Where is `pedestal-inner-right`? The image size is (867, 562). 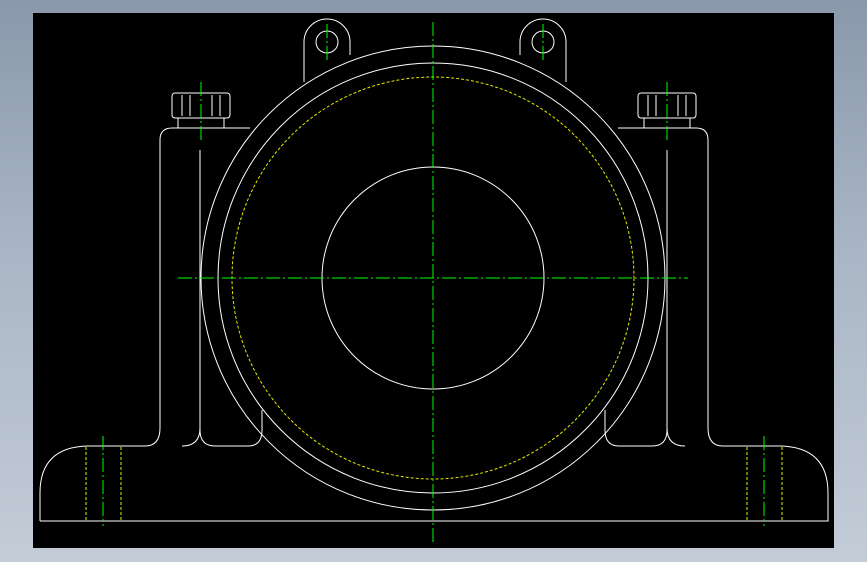
pedestal-inner-right is located at coordinates (636, 298).